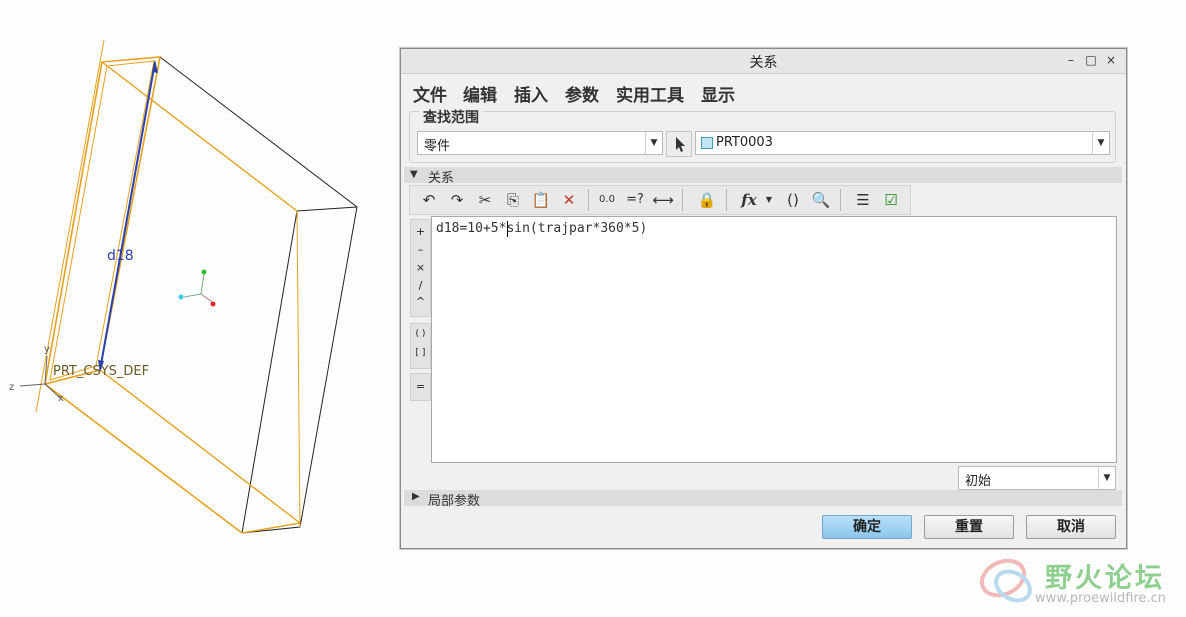 This screenshot has width=1186, height=617. Describe the element at coordinates (437, 146) in the screenshot. I see `scope-type-value: 零件` at that location.